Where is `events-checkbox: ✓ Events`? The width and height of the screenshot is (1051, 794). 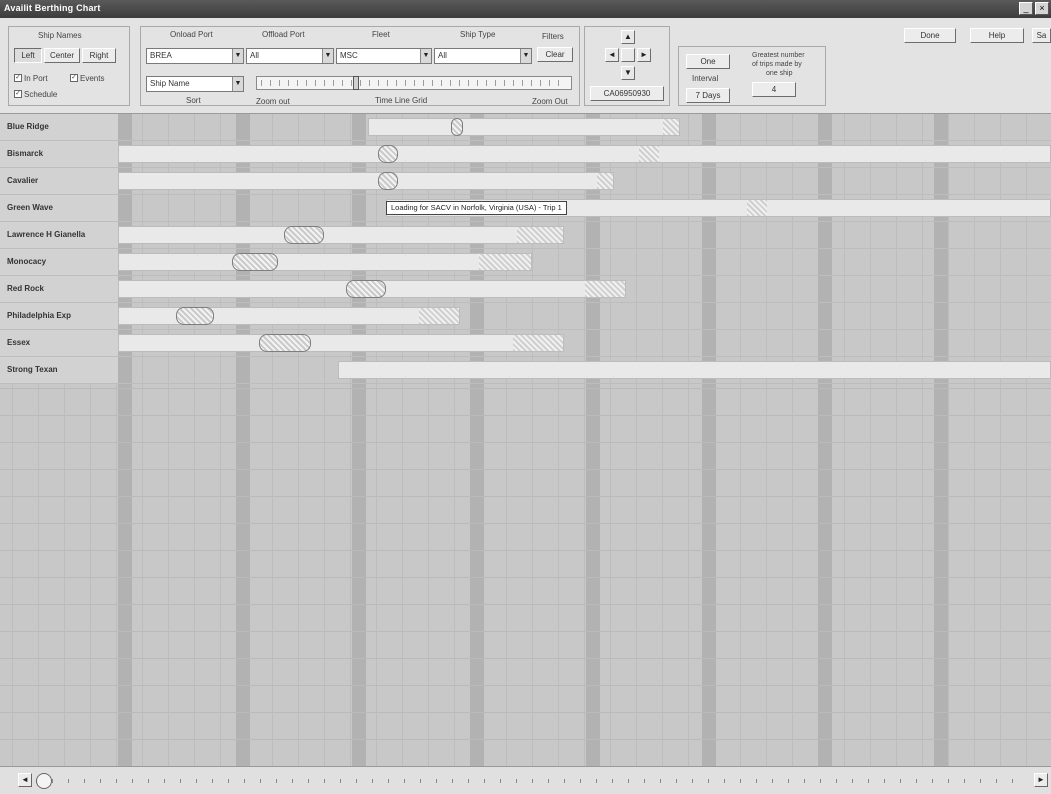 events-checkbox: ✓ Events is located at coordinates (87, 78).